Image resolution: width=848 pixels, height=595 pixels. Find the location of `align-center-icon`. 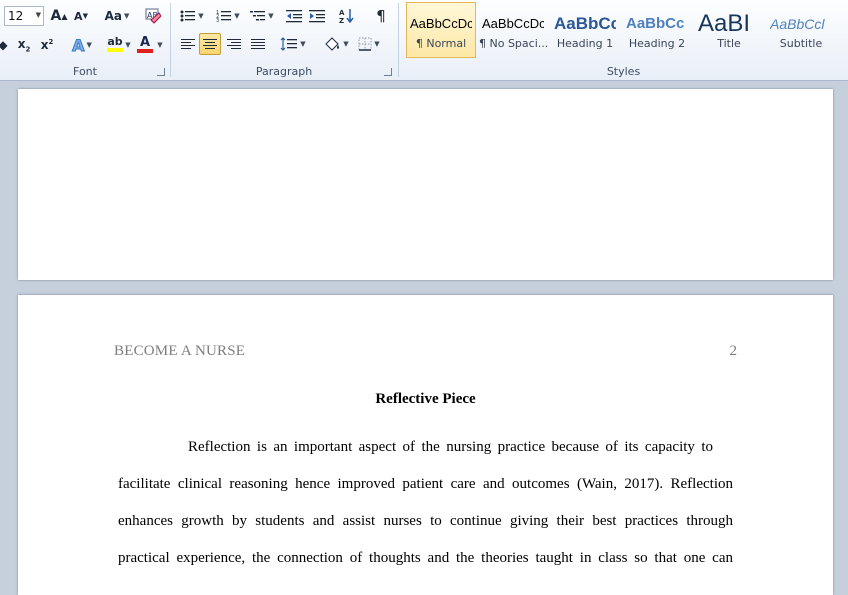

align-center-icon is located at coordinates (210, 44).